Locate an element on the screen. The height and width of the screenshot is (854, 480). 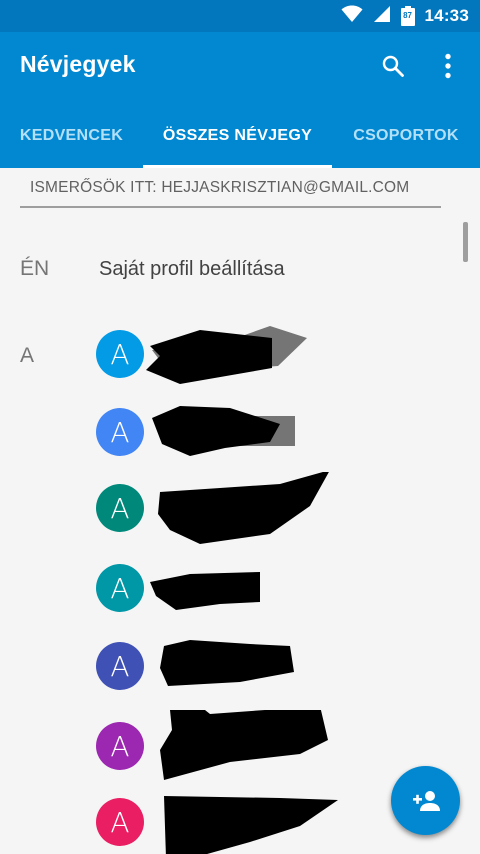
app-title: Névjegyek is located at coordinates (78, 64).